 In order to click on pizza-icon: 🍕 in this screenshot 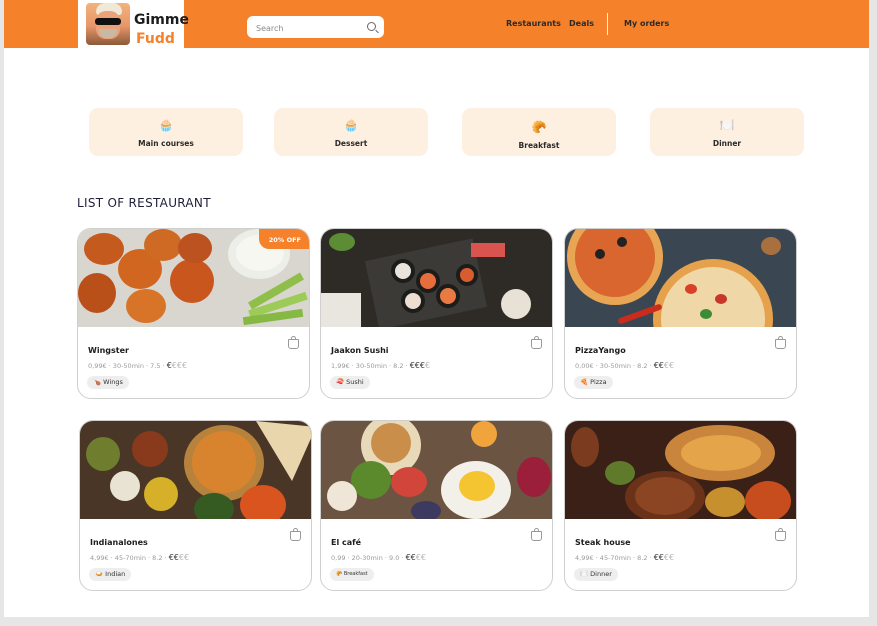, I will do `click(584, 382)`.